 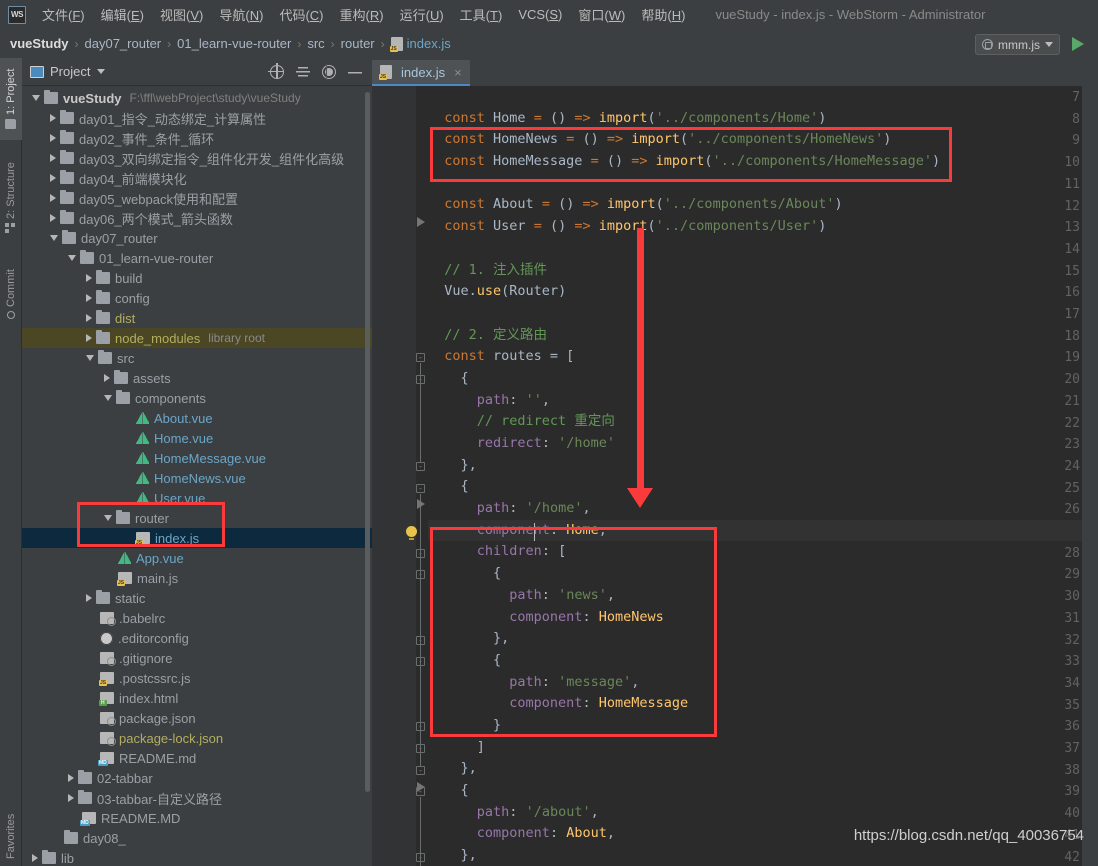 I want to click on tree-row: build, so click(x=197, y=278).